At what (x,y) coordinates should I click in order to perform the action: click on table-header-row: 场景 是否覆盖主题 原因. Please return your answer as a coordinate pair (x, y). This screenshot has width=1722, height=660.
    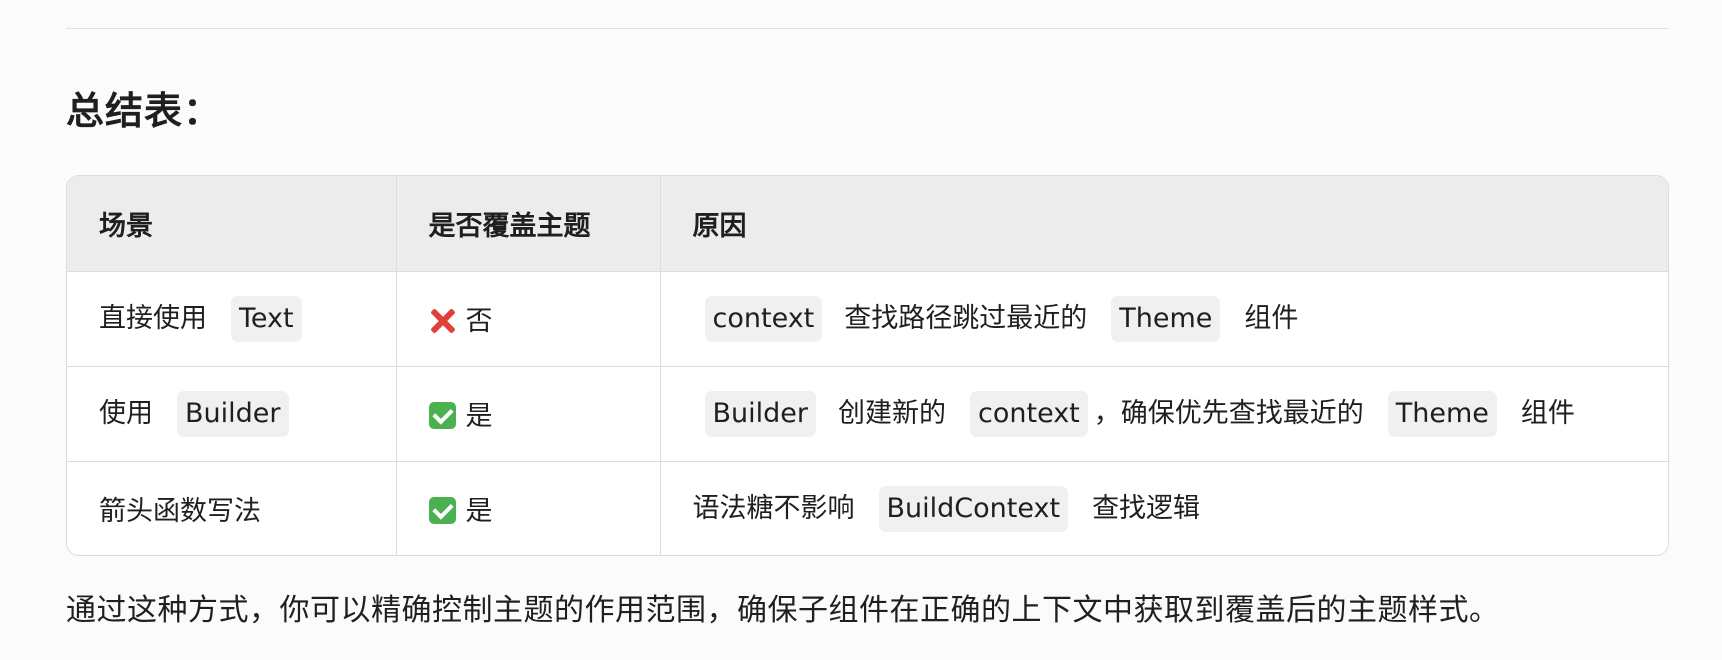
    Looking at the image, I should click on (867, 224).